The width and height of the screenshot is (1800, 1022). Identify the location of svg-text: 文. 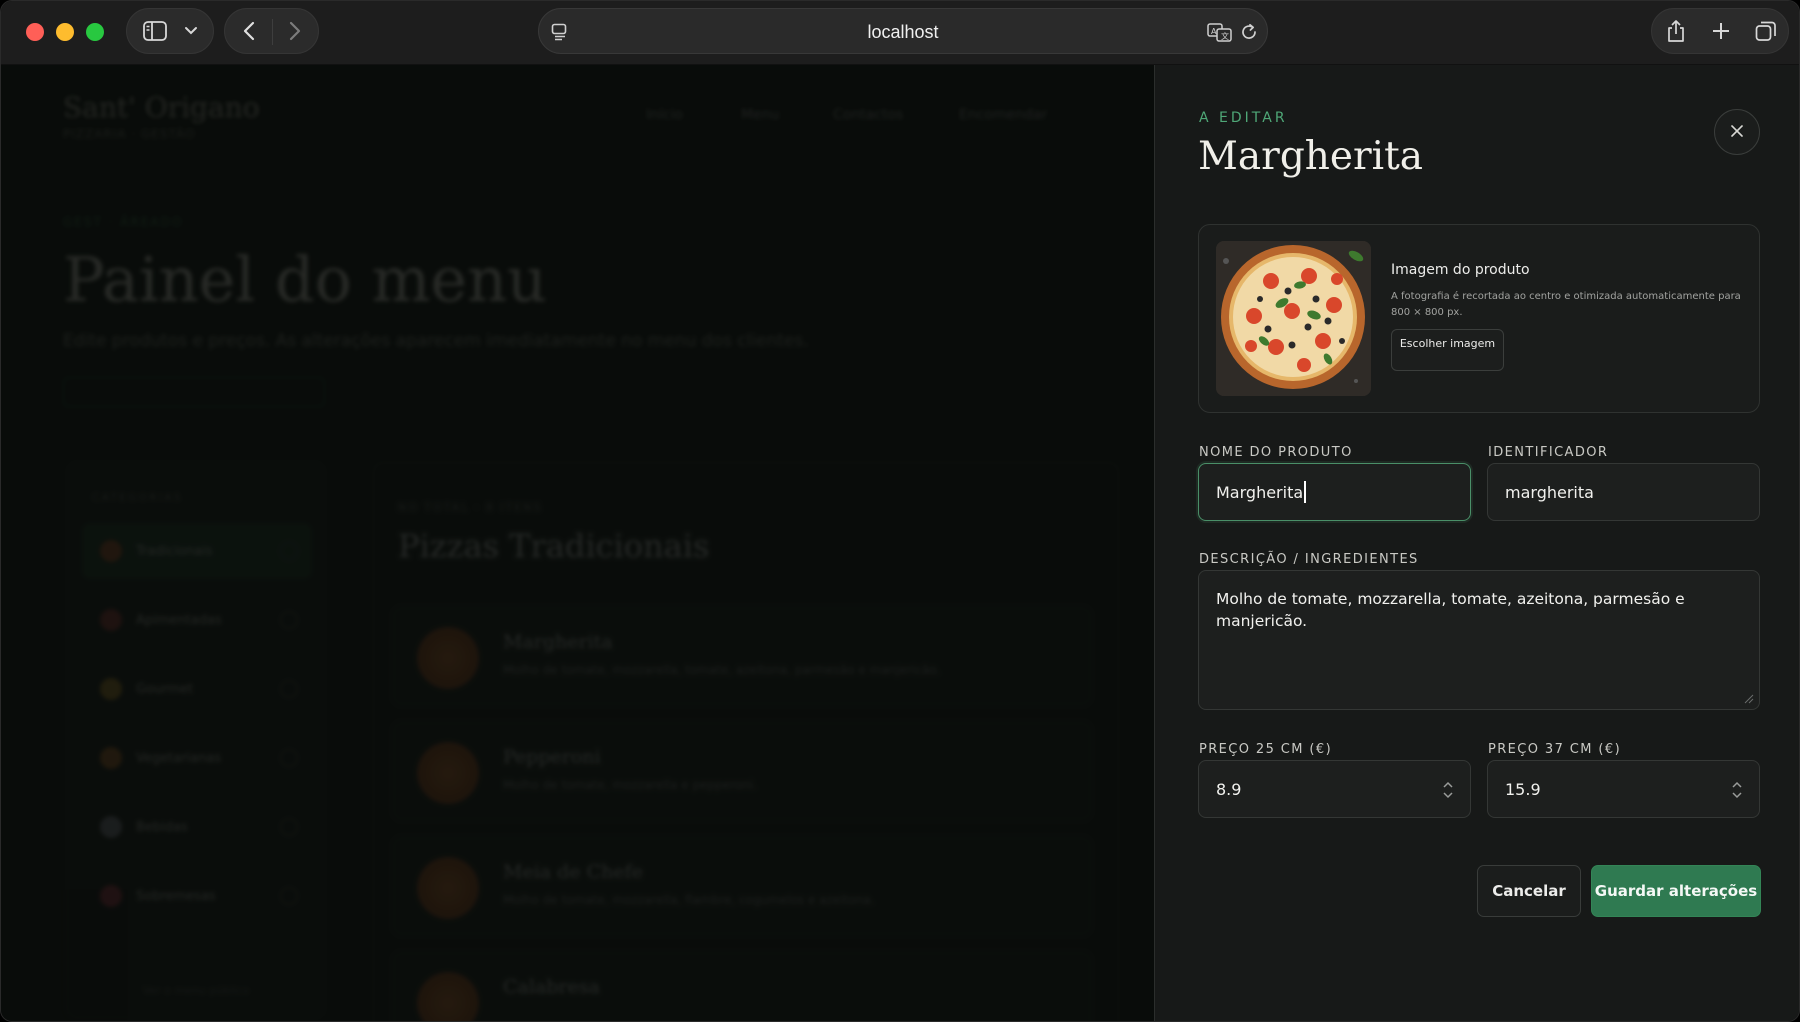
(1225, 36).